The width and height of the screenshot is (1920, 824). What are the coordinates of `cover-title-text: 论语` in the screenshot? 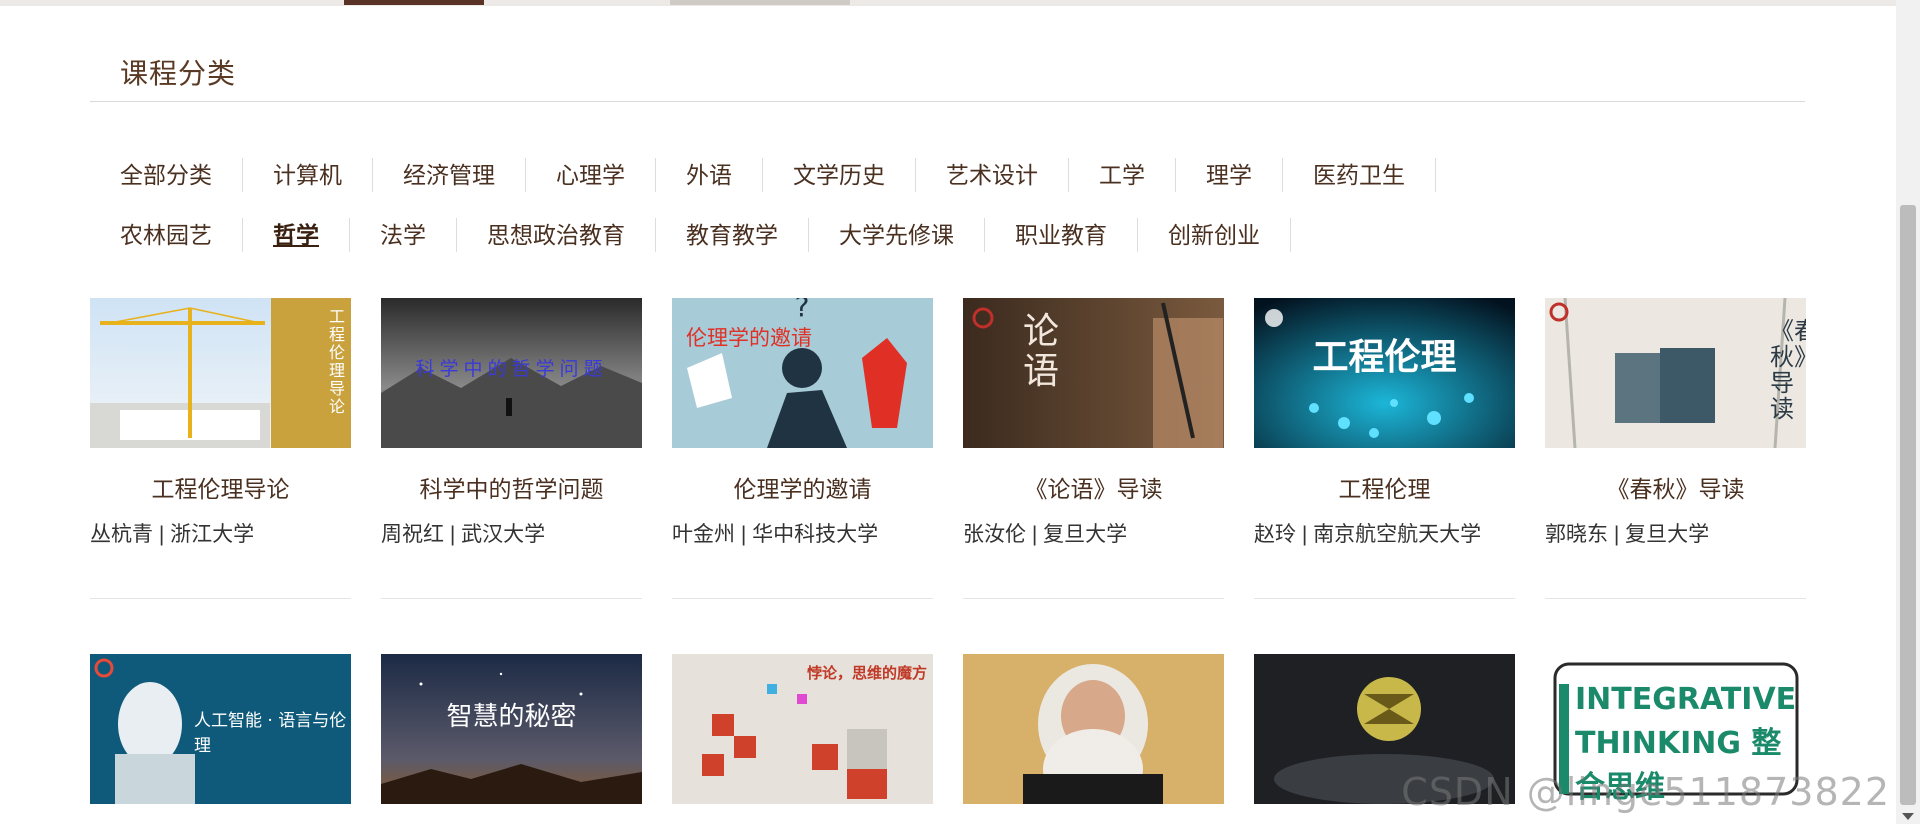 It's located at (1041, 351).